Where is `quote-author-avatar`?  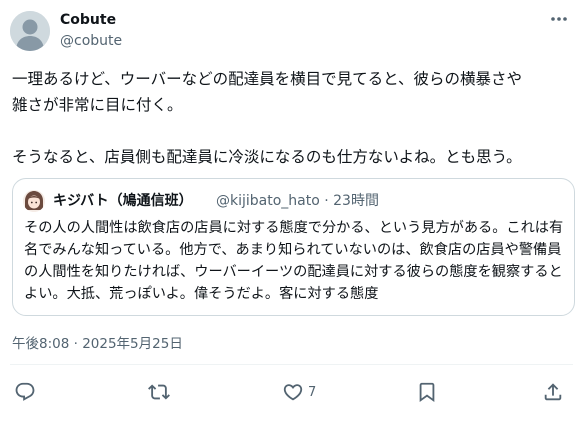
quote-author-avatar is located at coordinates (34, 201).